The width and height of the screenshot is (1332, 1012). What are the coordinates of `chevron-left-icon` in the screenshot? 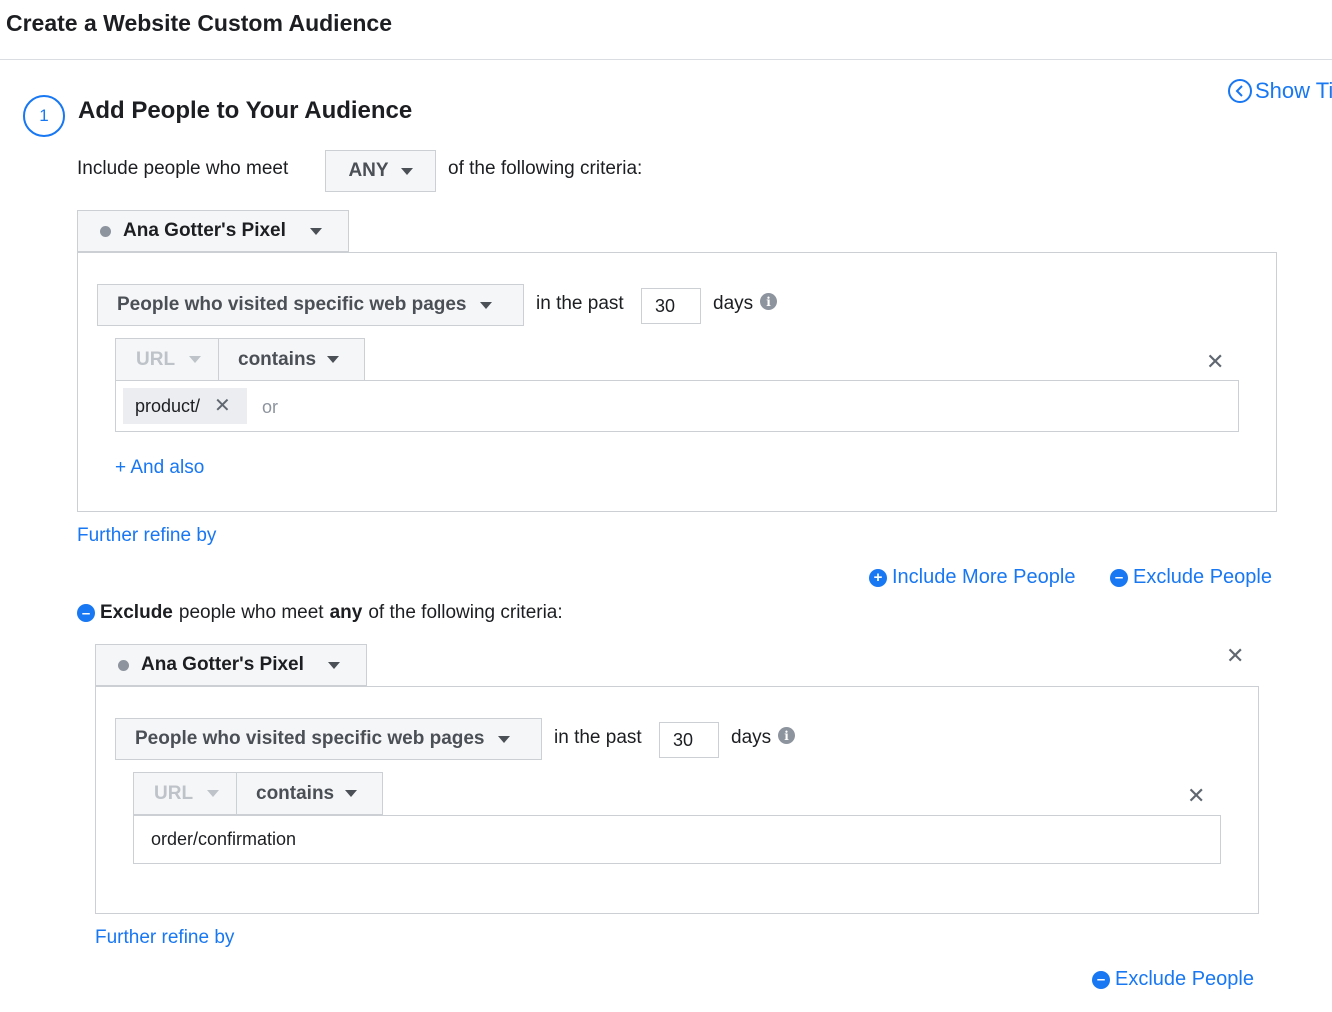 It's located at (1240, 91).